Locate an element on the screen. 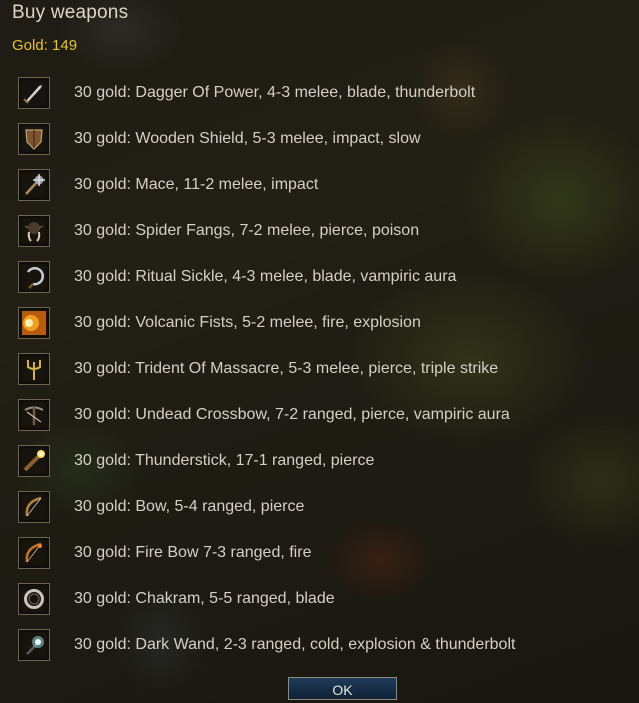 This screenshot has height=703, width=639. list-item: 30 gold: Chakram, 5-5 ranged, blade is located at coordinates (322, 599).